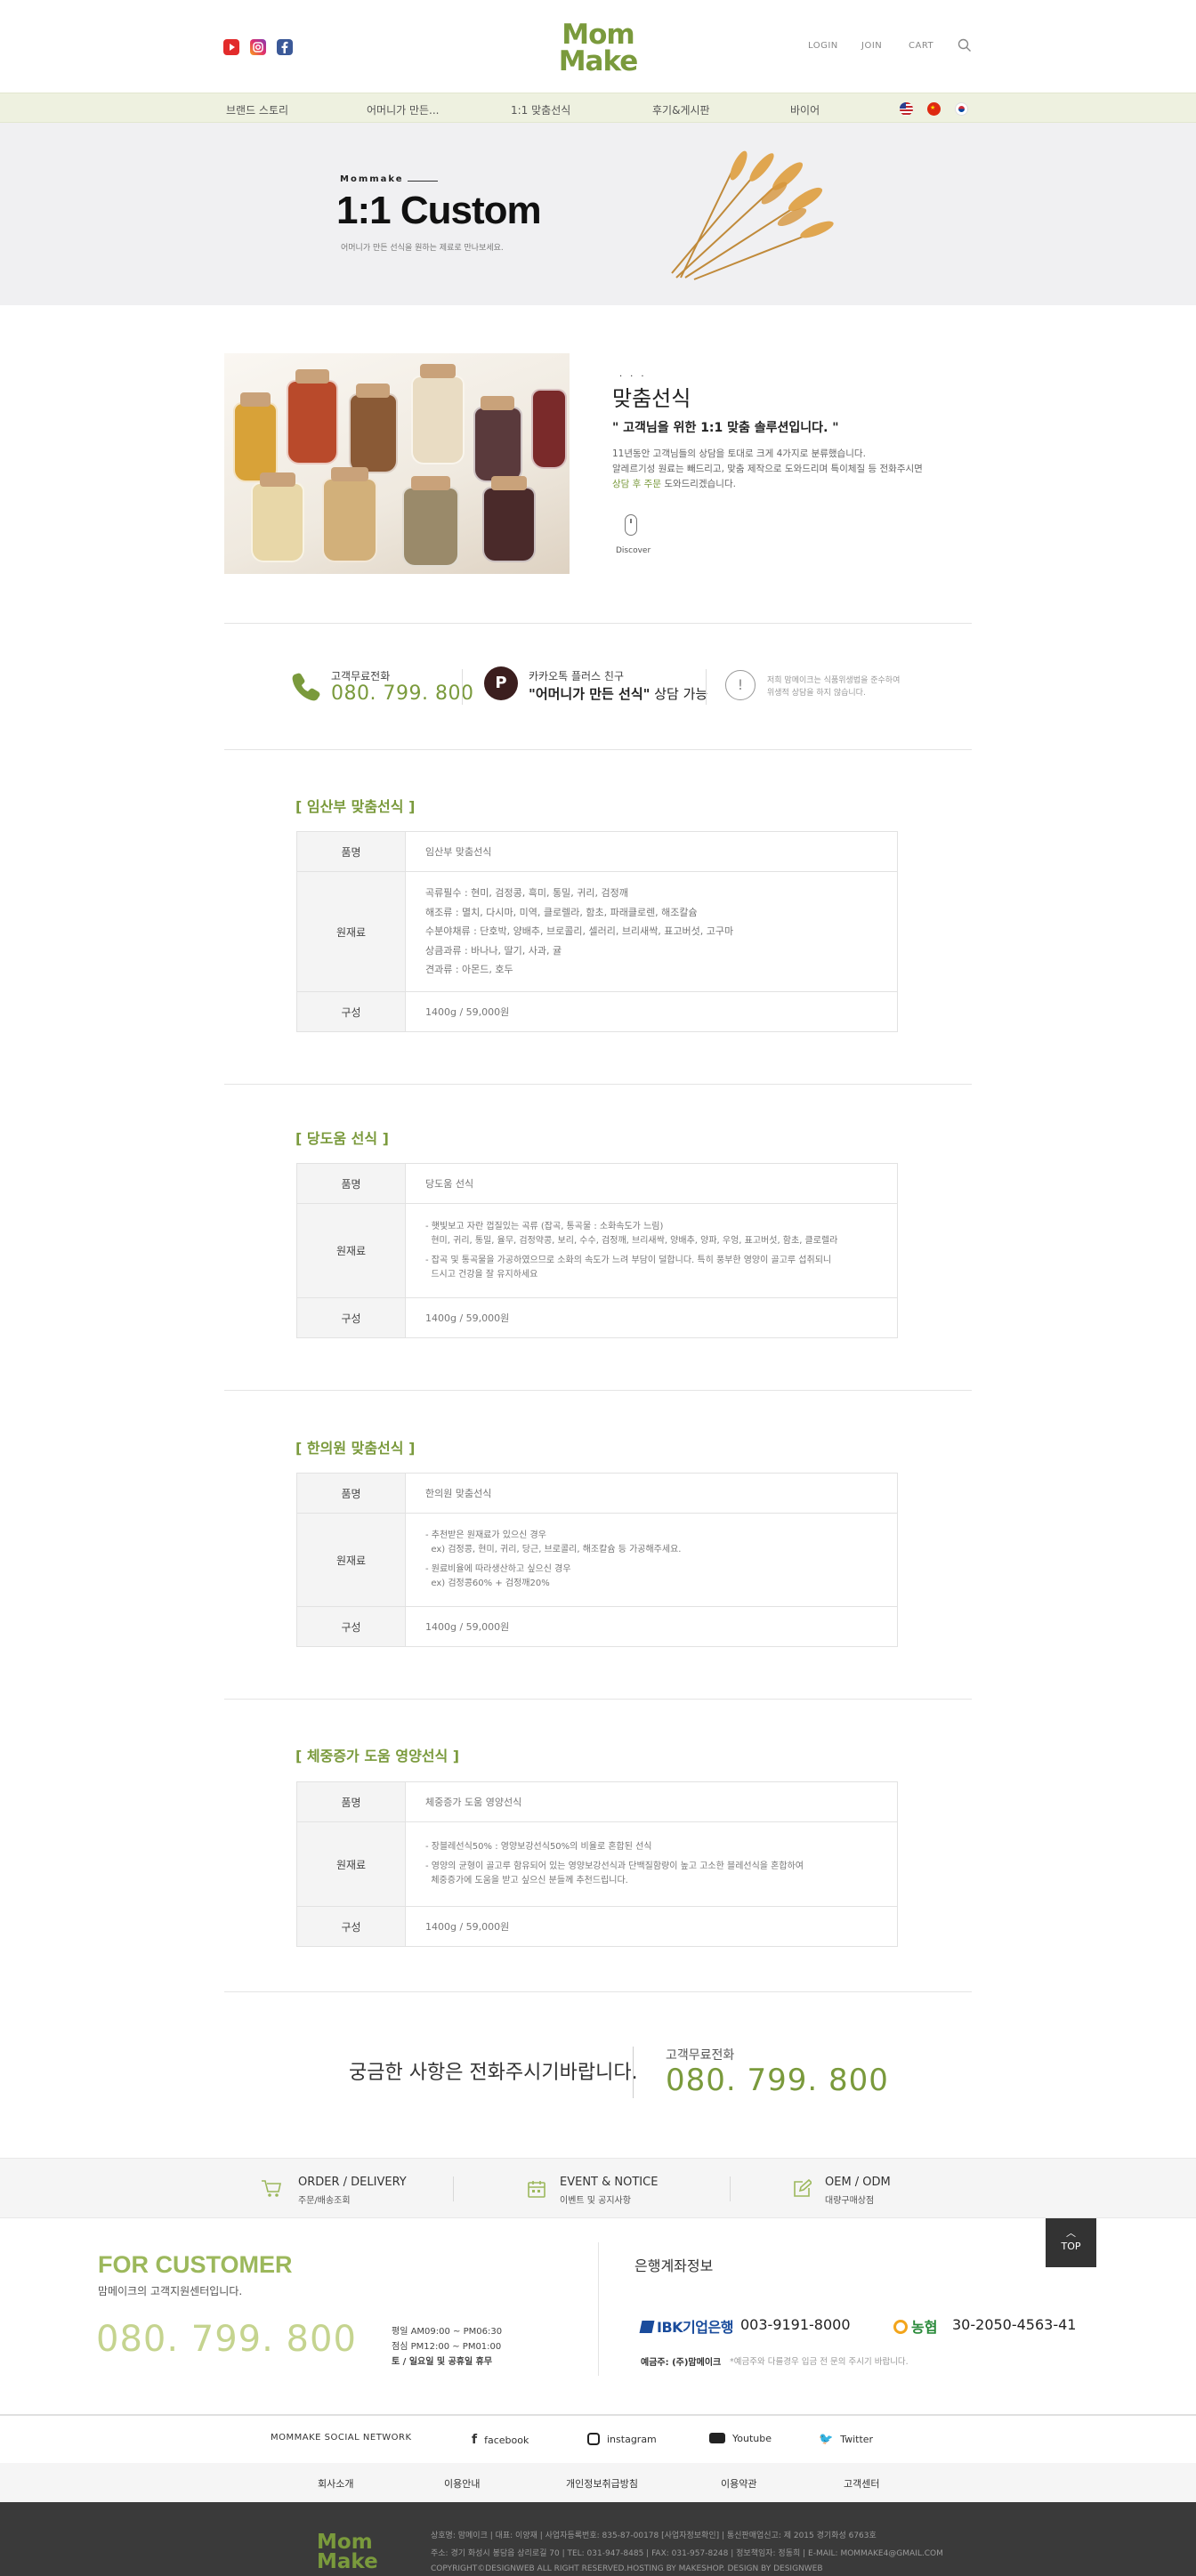 The height and width of the screenshot is (2576, 1196). What do you see at coordinates (602, 2483) in the screenshot?
I see `footer-nav-privacy: 개인정보취급방침` at bounding box center [602, 2483].